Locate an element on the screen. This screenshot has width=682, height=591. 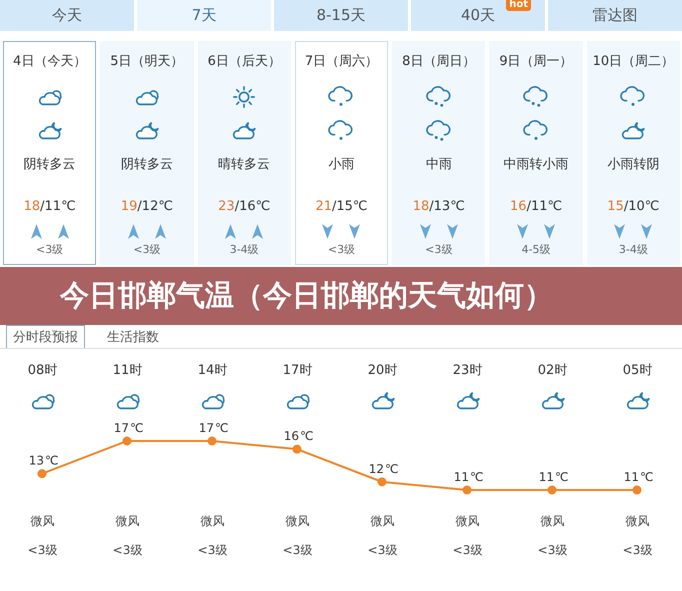
low-temperature: /15℃ is located at coordinates (350, 206).